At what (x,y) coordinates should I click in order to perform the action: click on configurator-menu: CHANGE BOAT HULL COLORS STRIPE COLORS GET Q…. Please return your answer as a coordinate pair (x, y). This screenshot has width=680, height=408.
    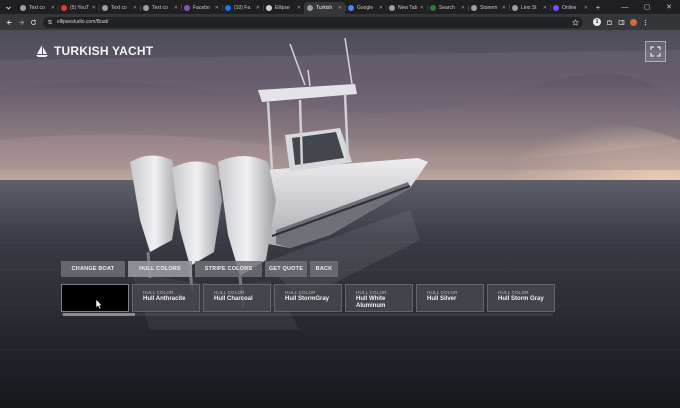
    Looking at the image, I should click on (201, 269).